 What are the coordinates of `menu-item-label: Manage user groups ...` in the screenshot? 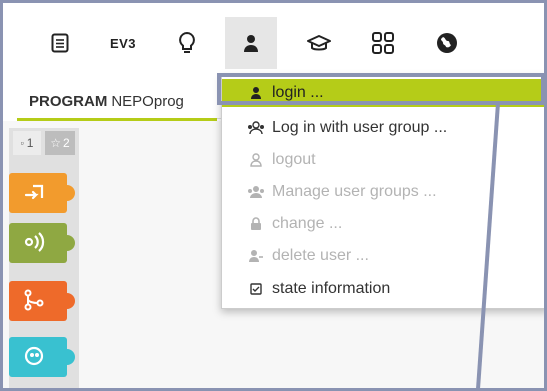 It's located at (354, 191).